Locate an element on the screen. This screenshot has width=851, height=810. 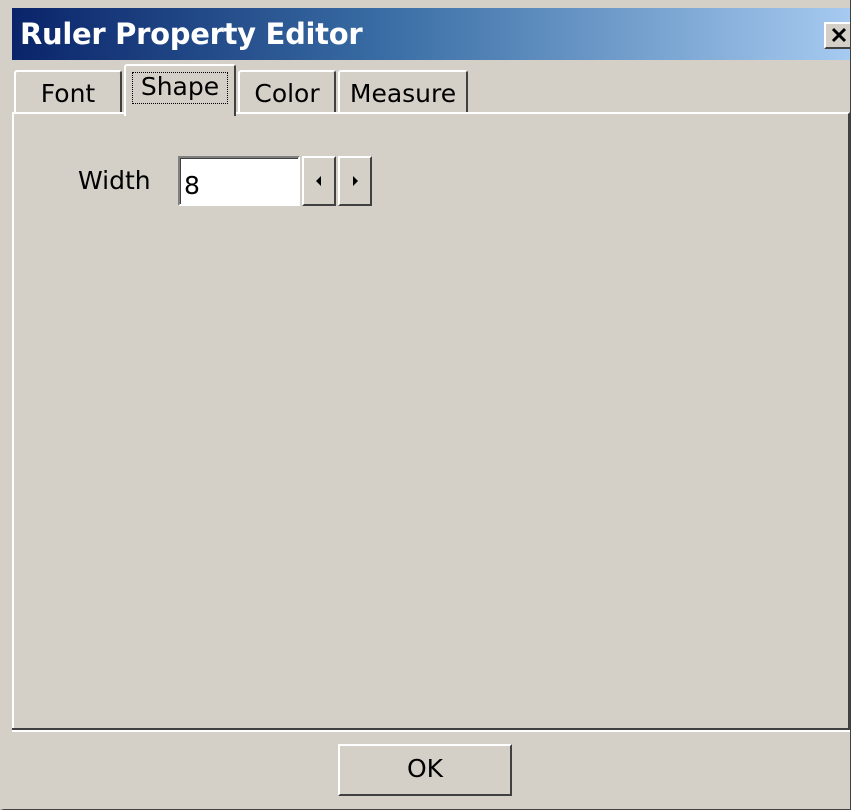
tab-color-label: Color is located at coordinates (287, 93).